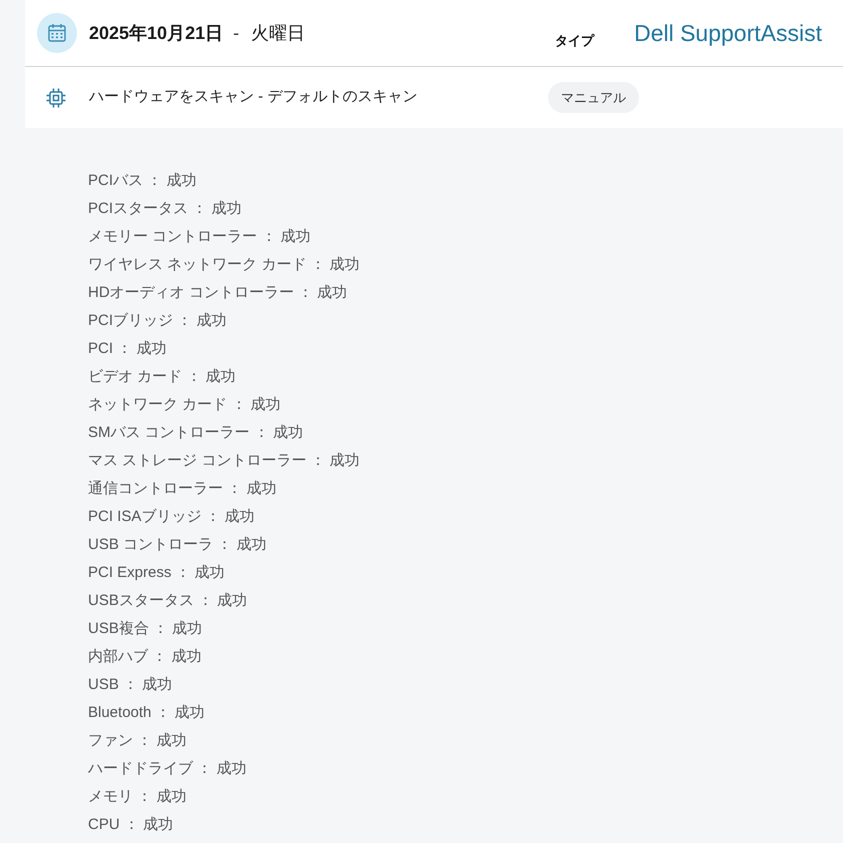  I want to click on test-result: PCIバス ： 成功, so click(142, 181).